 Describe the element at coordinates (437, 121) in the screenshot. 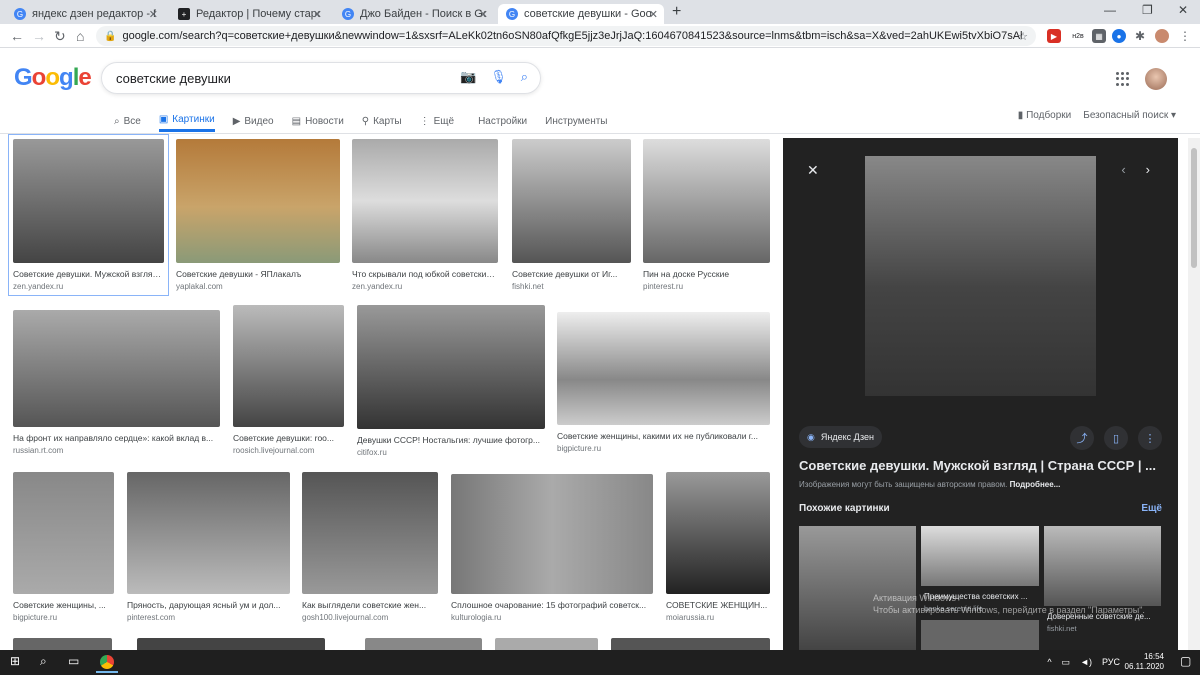

I see `tab-more: ⋮ Ещё` at that location.